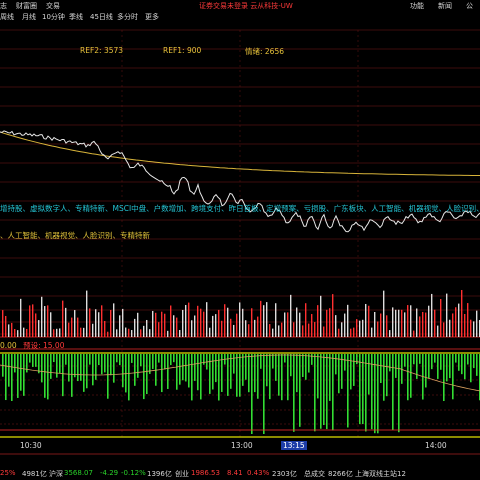 The height and width of the screenshot is (480, 480). What do you see at coordinates (235, 473) in the screenshot?
I see `cy-change: 8.41` at bounding box center [235, 473].